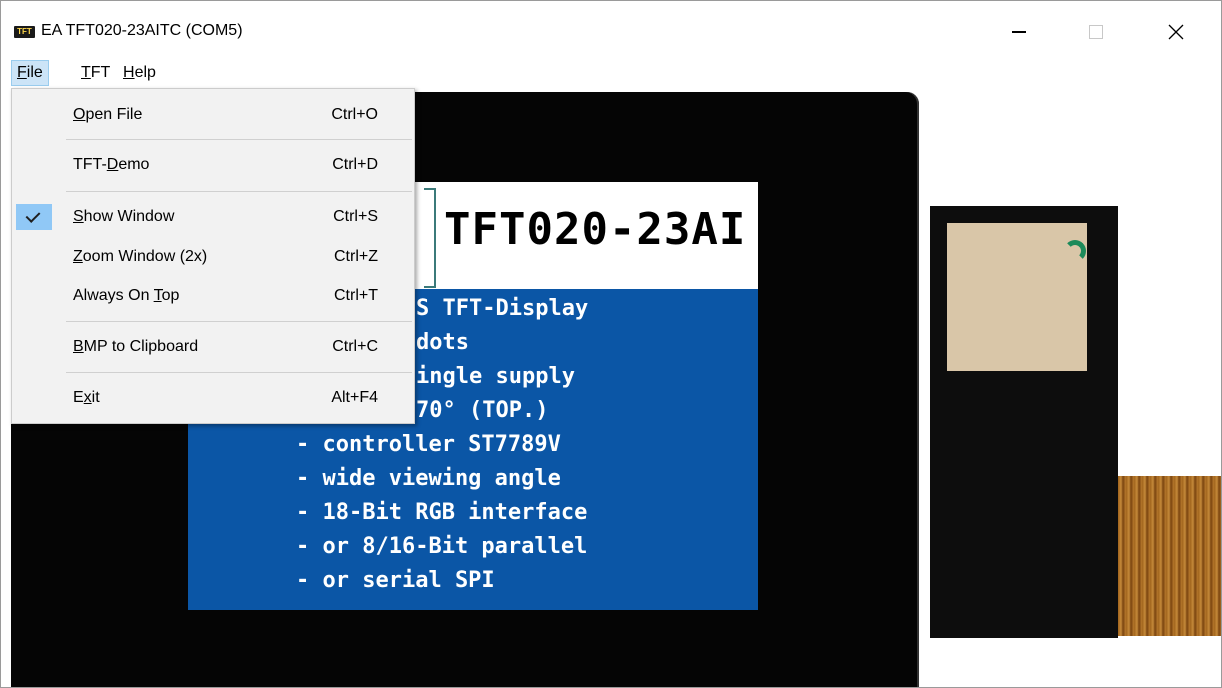 The width and height of the screenshot is (1222, 688). What do you see at coordinates (129, 72) in the screenshot?
I see `menu-help-accel: H` at bounding box center [129, 72].